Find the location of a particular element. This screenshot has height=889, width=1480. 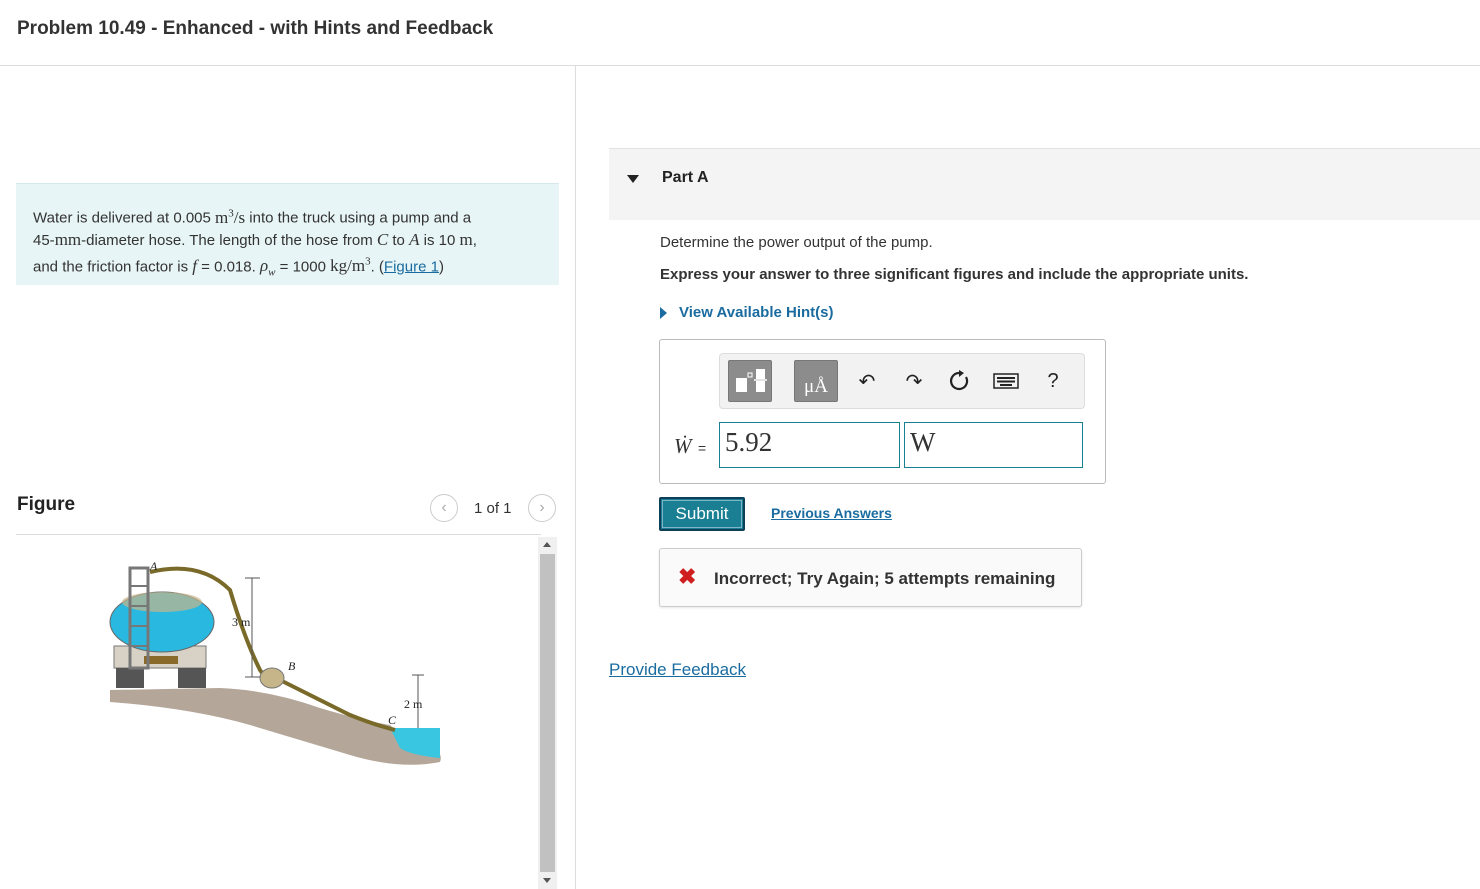

figure-scrollbar is located at coordinates (547, 713).